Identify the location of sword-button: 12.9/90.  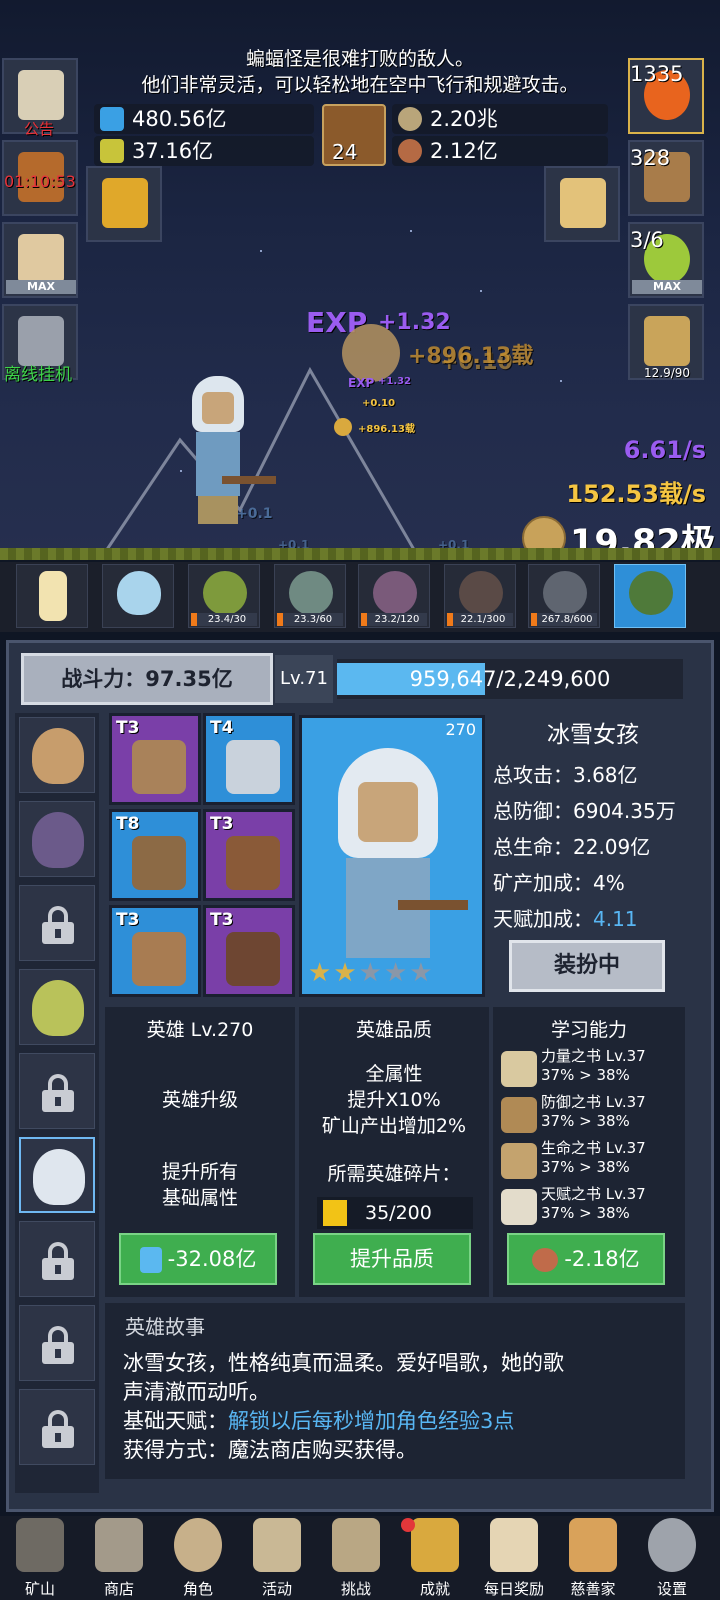
(666, 342).